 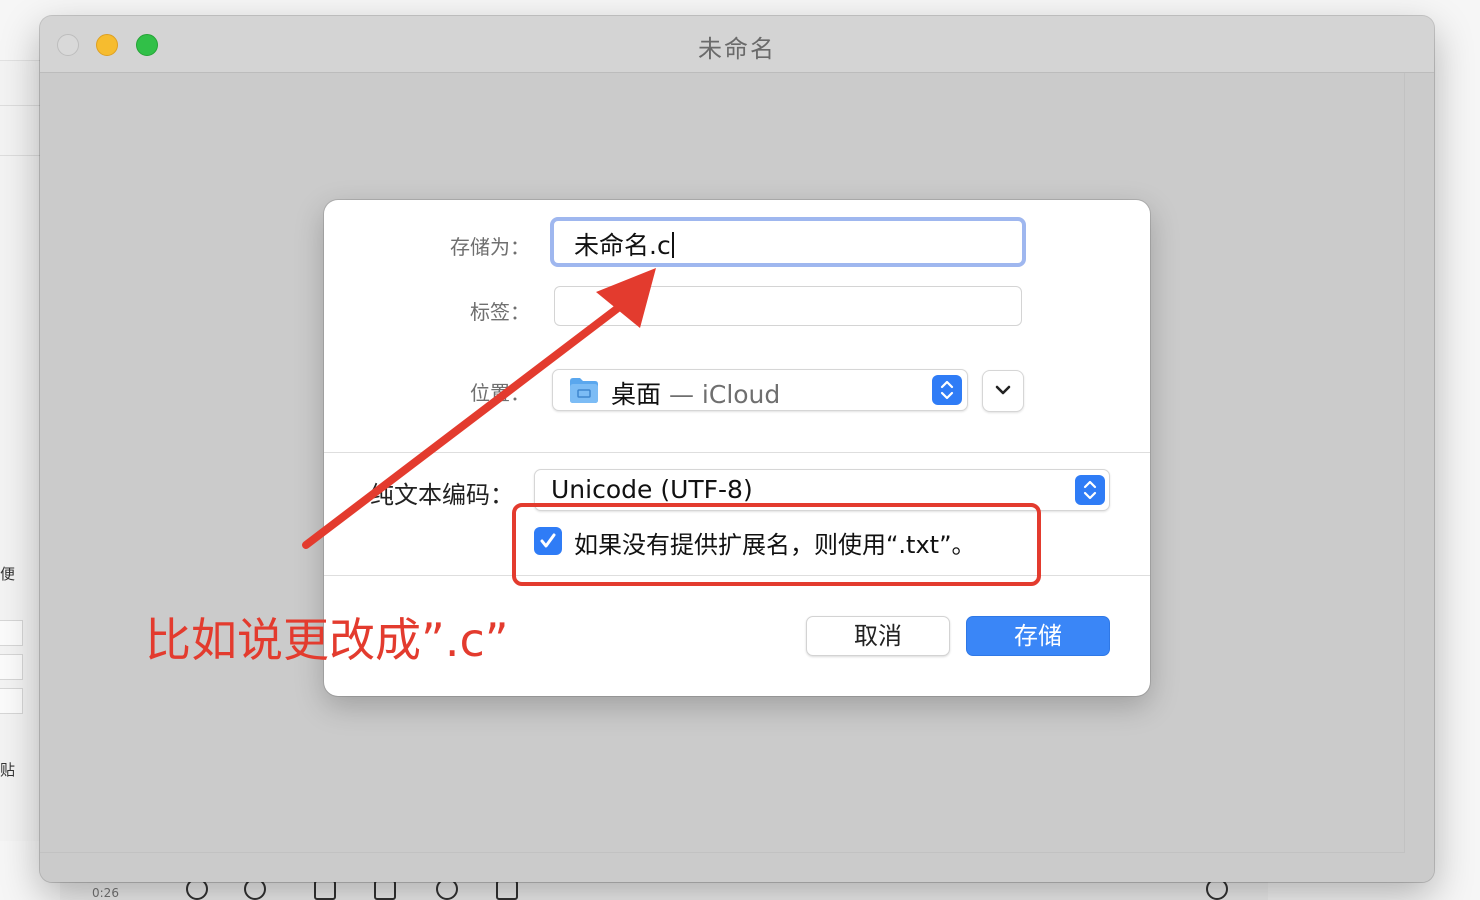 What do you see at coordinates (327, 640) in the screenshot?
I see `annotation-note: 比如说更改成”.c”` at bounding box center [327, 640].